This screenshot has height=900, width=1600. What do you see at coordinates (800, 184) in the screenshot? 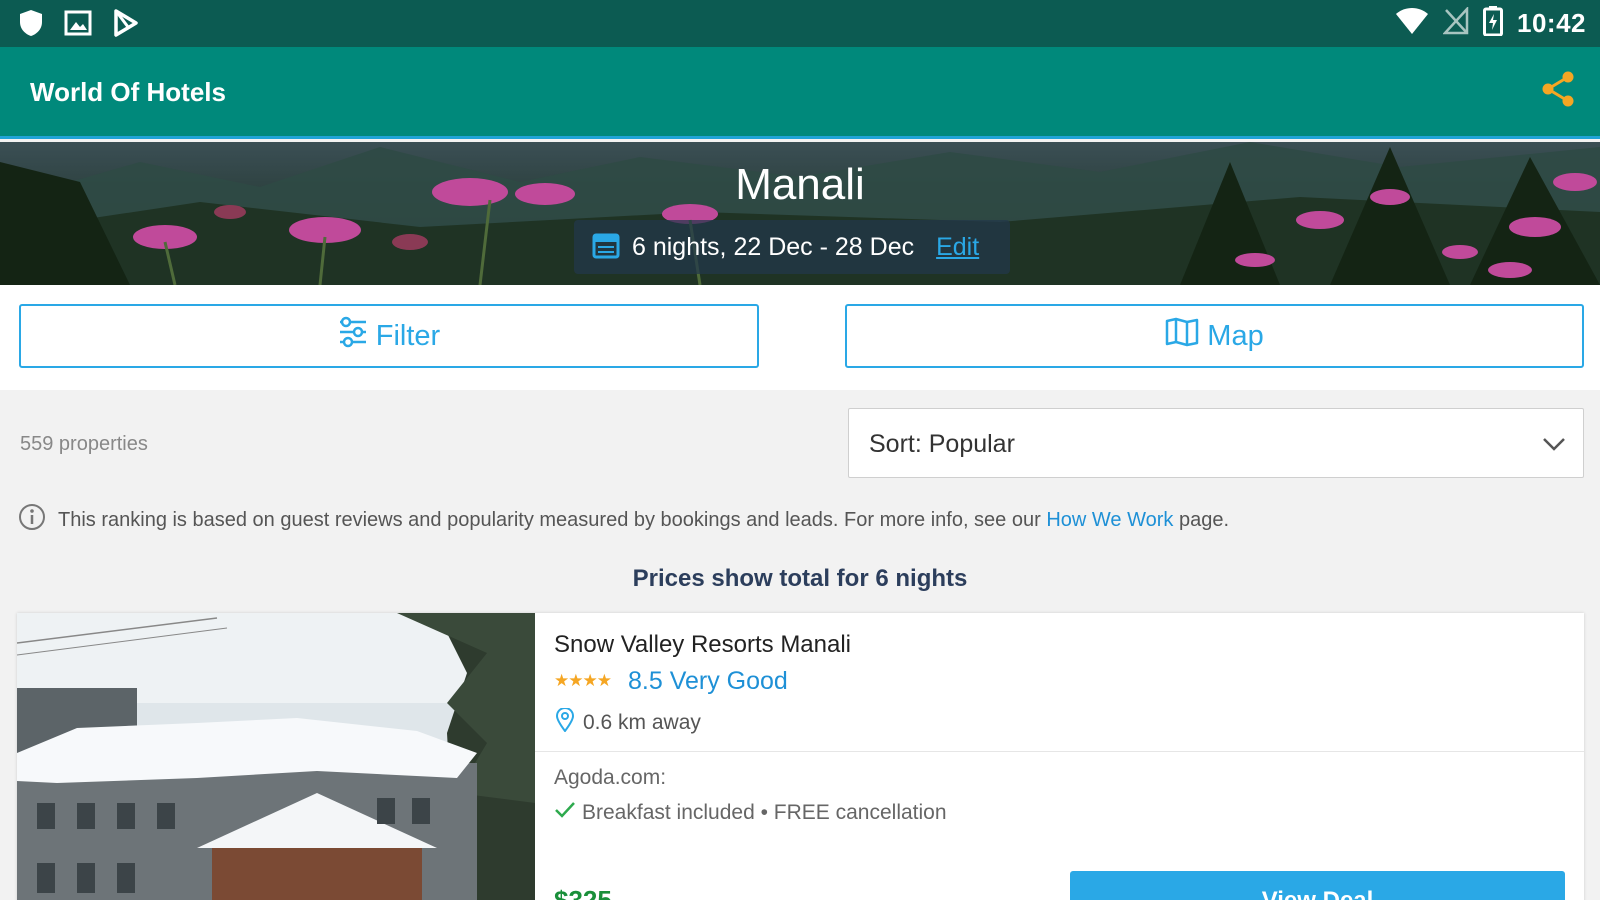
I see `destination-city: Manali` at bounding box center [800, 184].